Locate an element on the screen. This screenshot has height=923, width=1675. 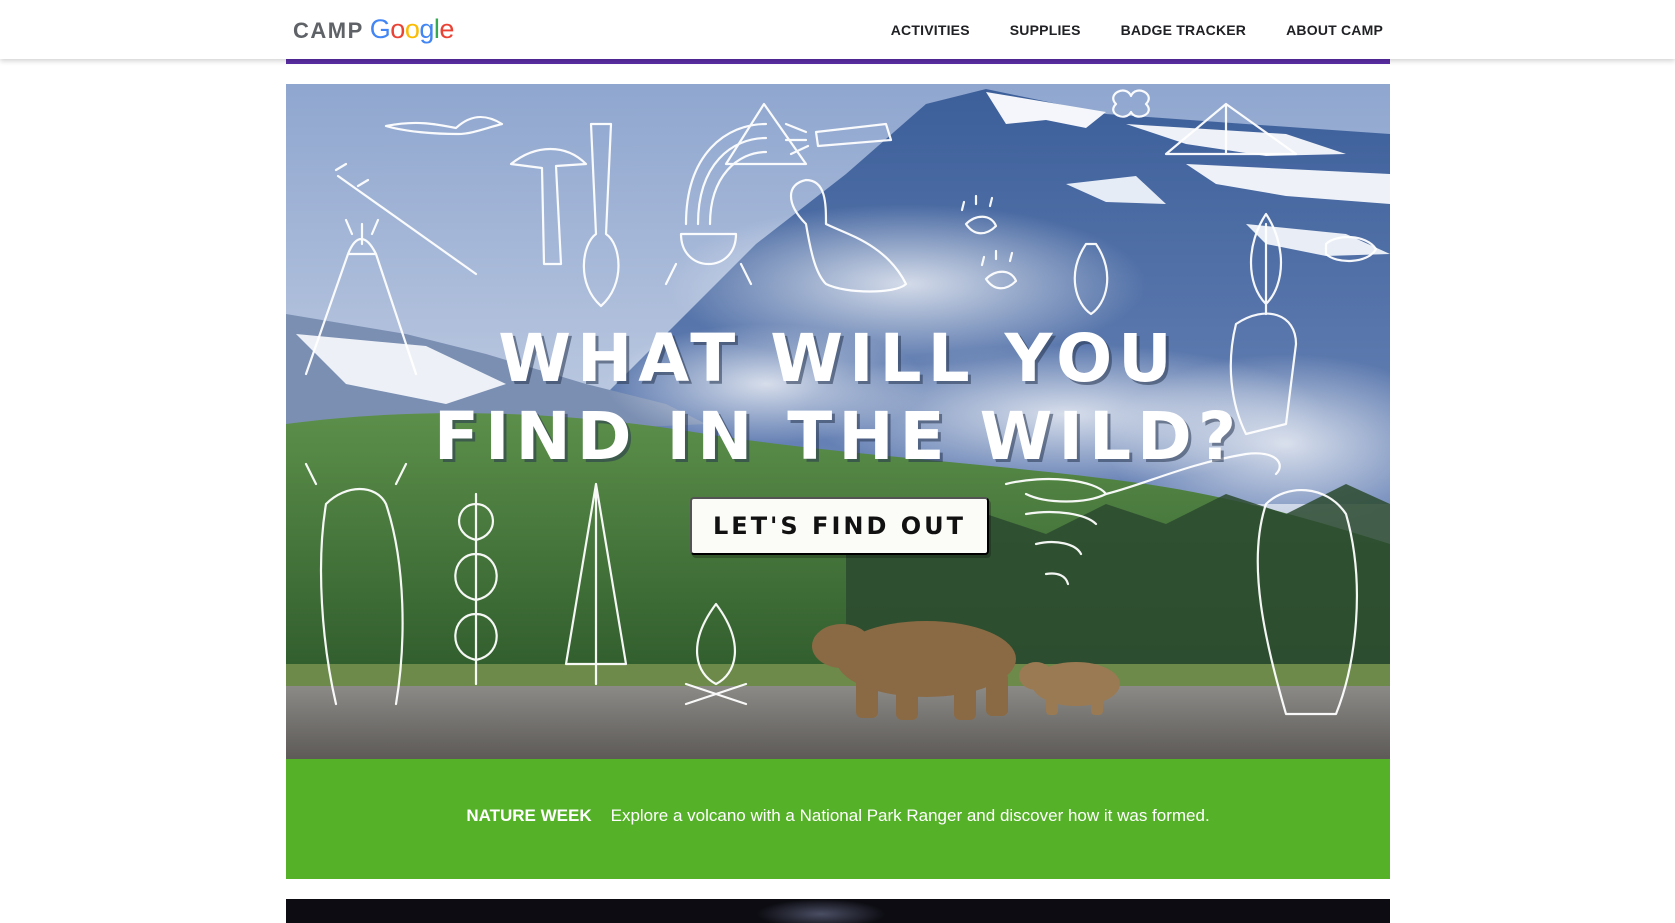
headline-line-2: FIND IN THE WILD? is located at coordinates (838, 436).